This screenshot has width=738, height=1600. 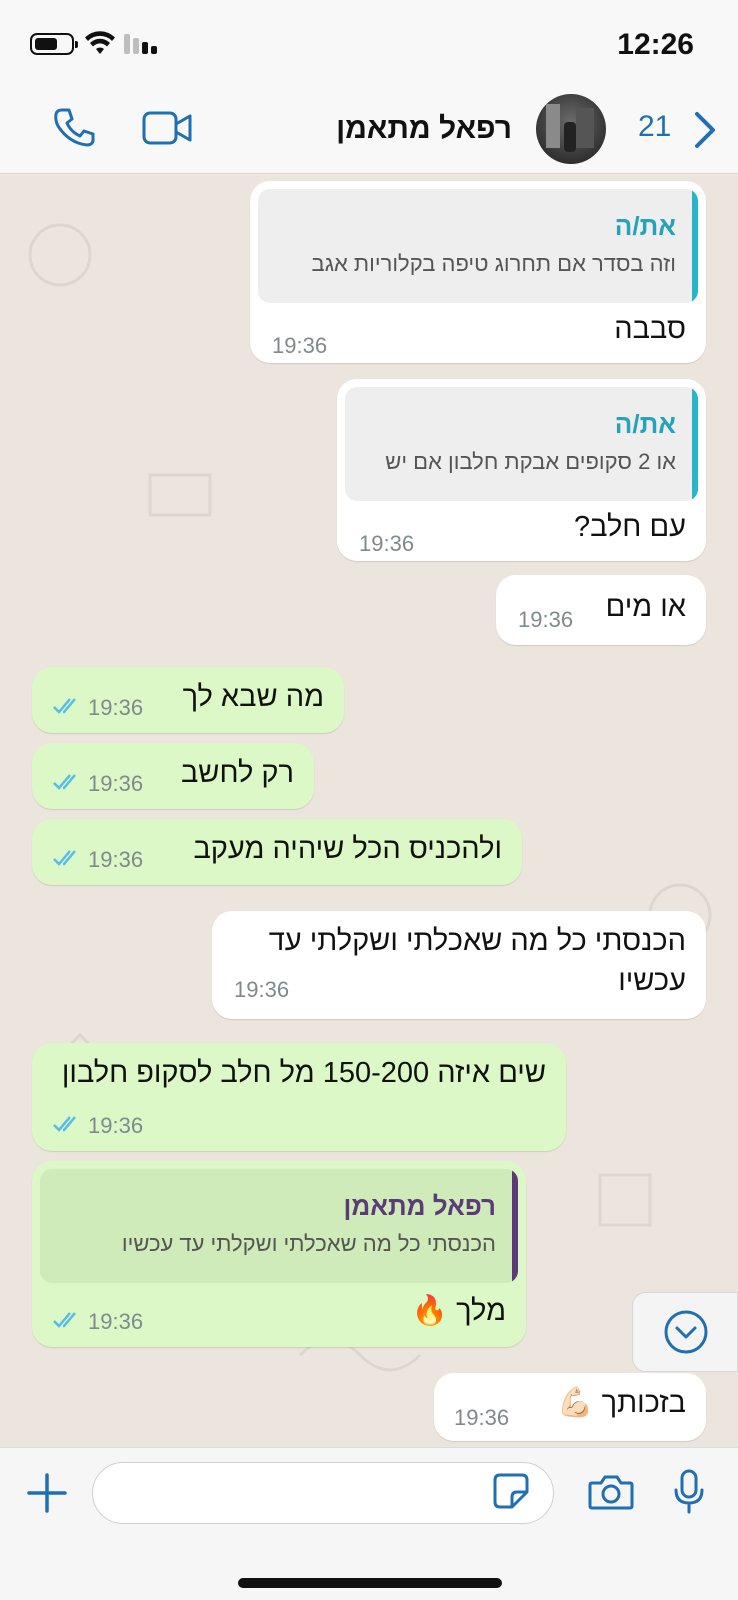 I want to click on mic-icon, so click(x=689, y=1492).